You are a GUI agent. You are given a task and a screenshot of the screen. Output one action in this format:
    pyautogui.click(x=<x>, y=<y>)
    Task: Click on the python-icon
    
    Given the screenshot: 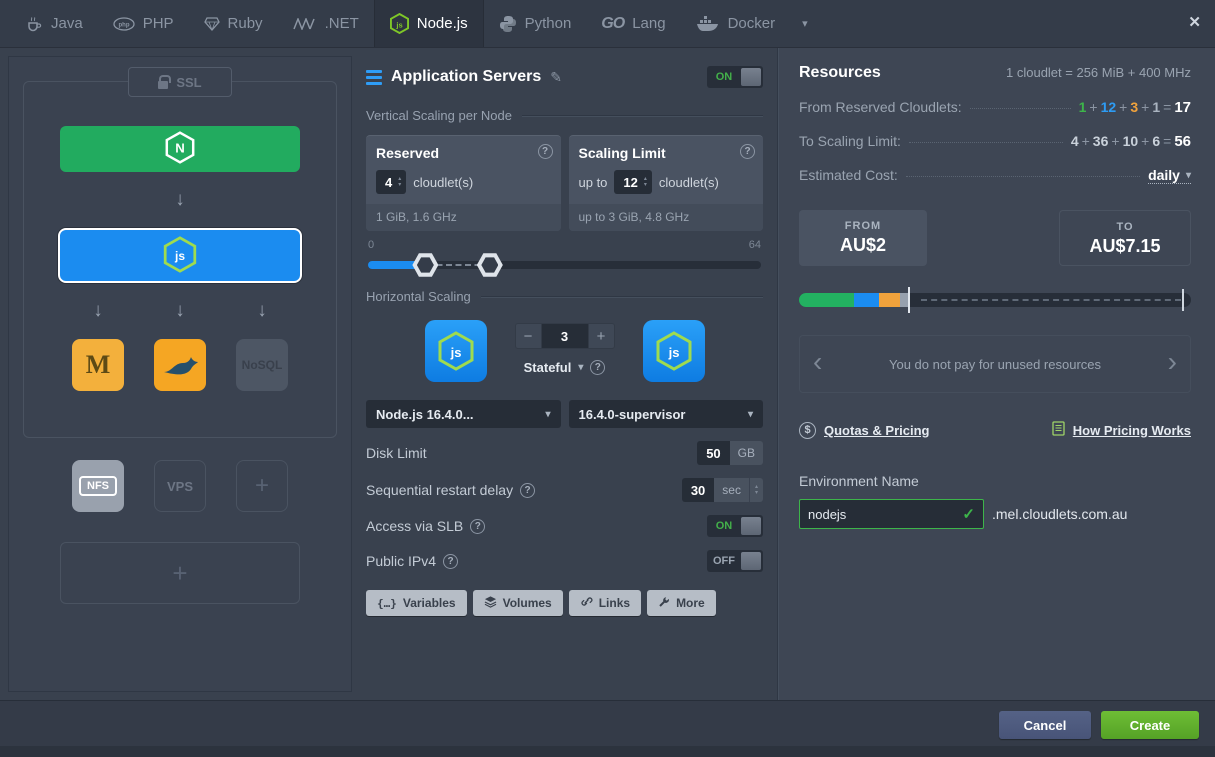 What is the action you would take?
    pyautogui.click(x=508, y=24)
    